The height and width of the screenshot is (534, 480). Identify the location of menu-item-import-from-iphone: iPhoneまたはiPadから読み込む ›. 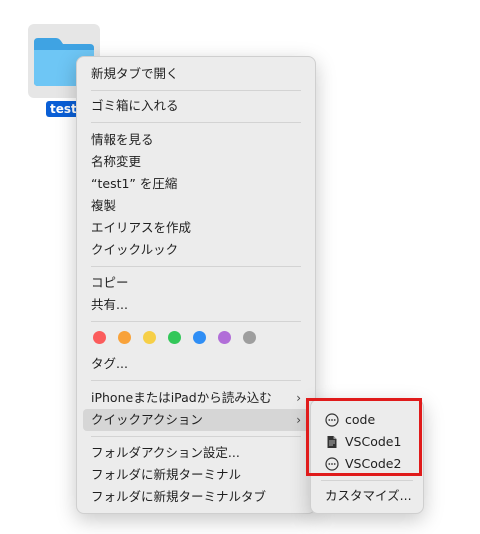
(196, 398).